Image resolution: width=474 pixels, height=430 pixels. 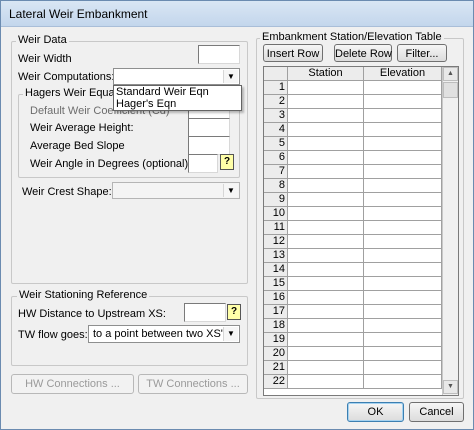 What do you see at coordinates (67, 192) in the screenshot?
I see `weir-crest-shape-label: Weir Crest Shape:` at bounding box center [67, 192].